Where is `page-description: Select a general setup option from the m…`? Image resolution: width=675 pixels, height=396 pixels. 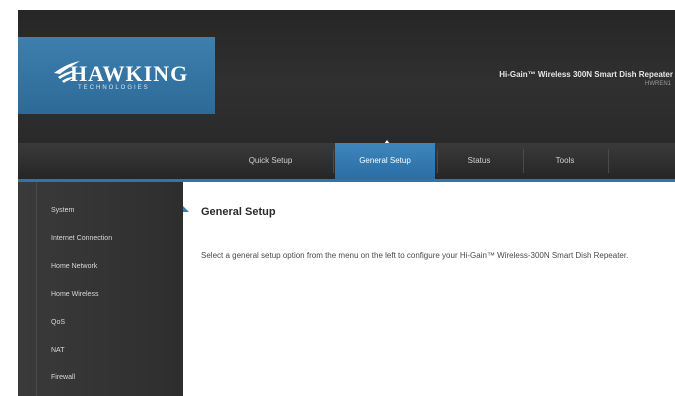
page-description: Select a general setup option from the m… is located at coordinates (415, 255).